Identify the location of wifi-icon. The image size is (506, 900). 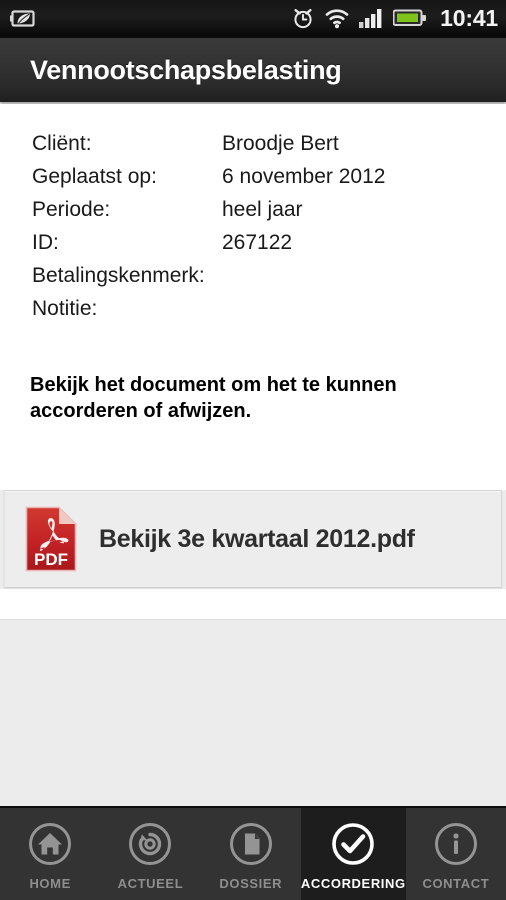
(337, 18).